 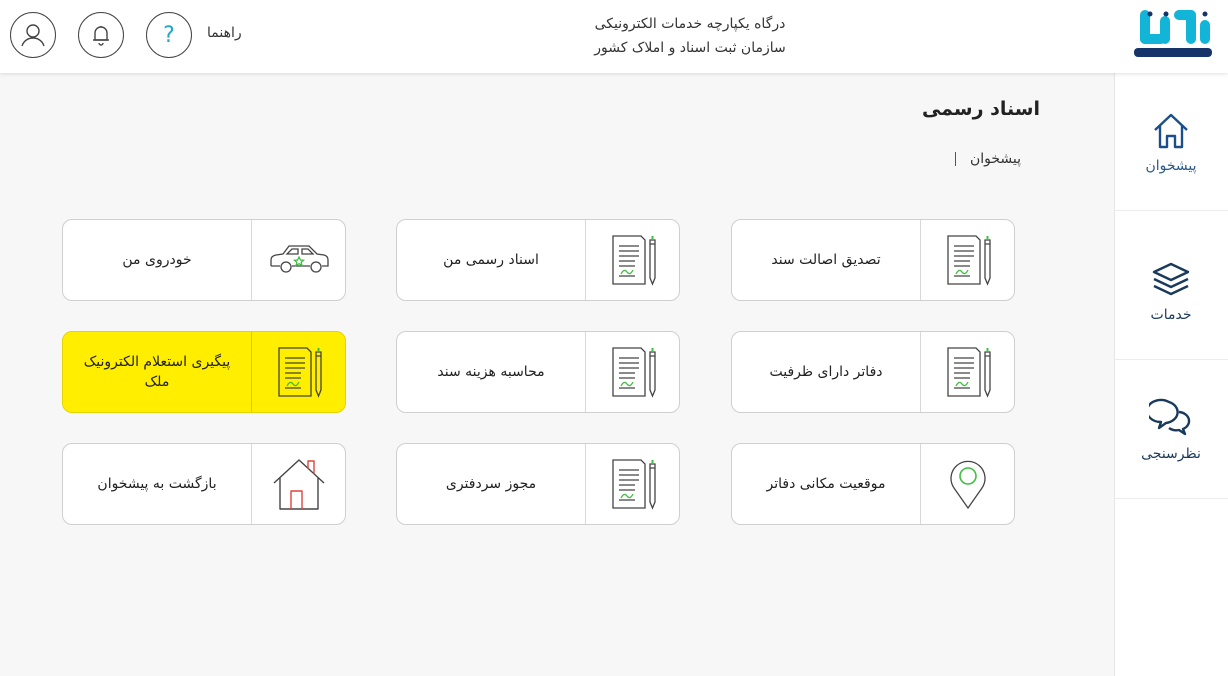 I want to click on sidebar-item-survey: نظرسنجی, so click(x=1171, y=430).